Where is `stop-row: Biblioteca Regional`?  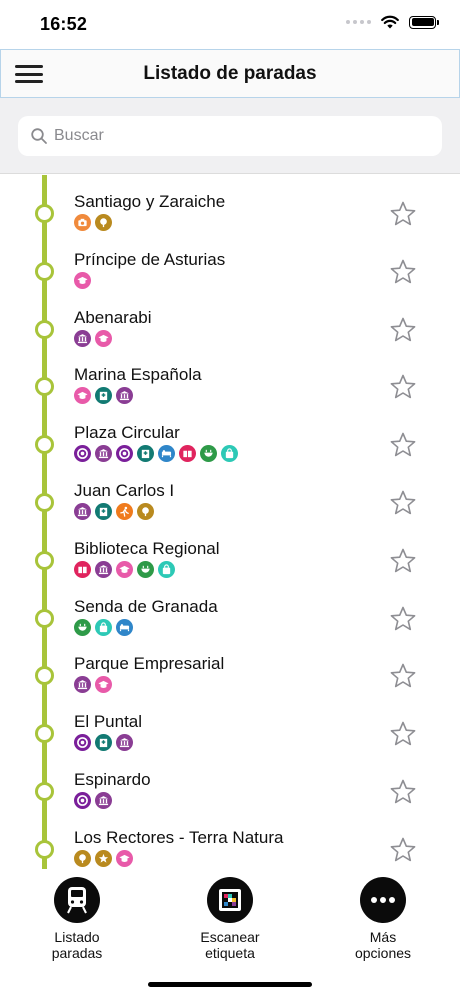
stop-row: Biblioteca Regional is located at coordinates (230, 556).